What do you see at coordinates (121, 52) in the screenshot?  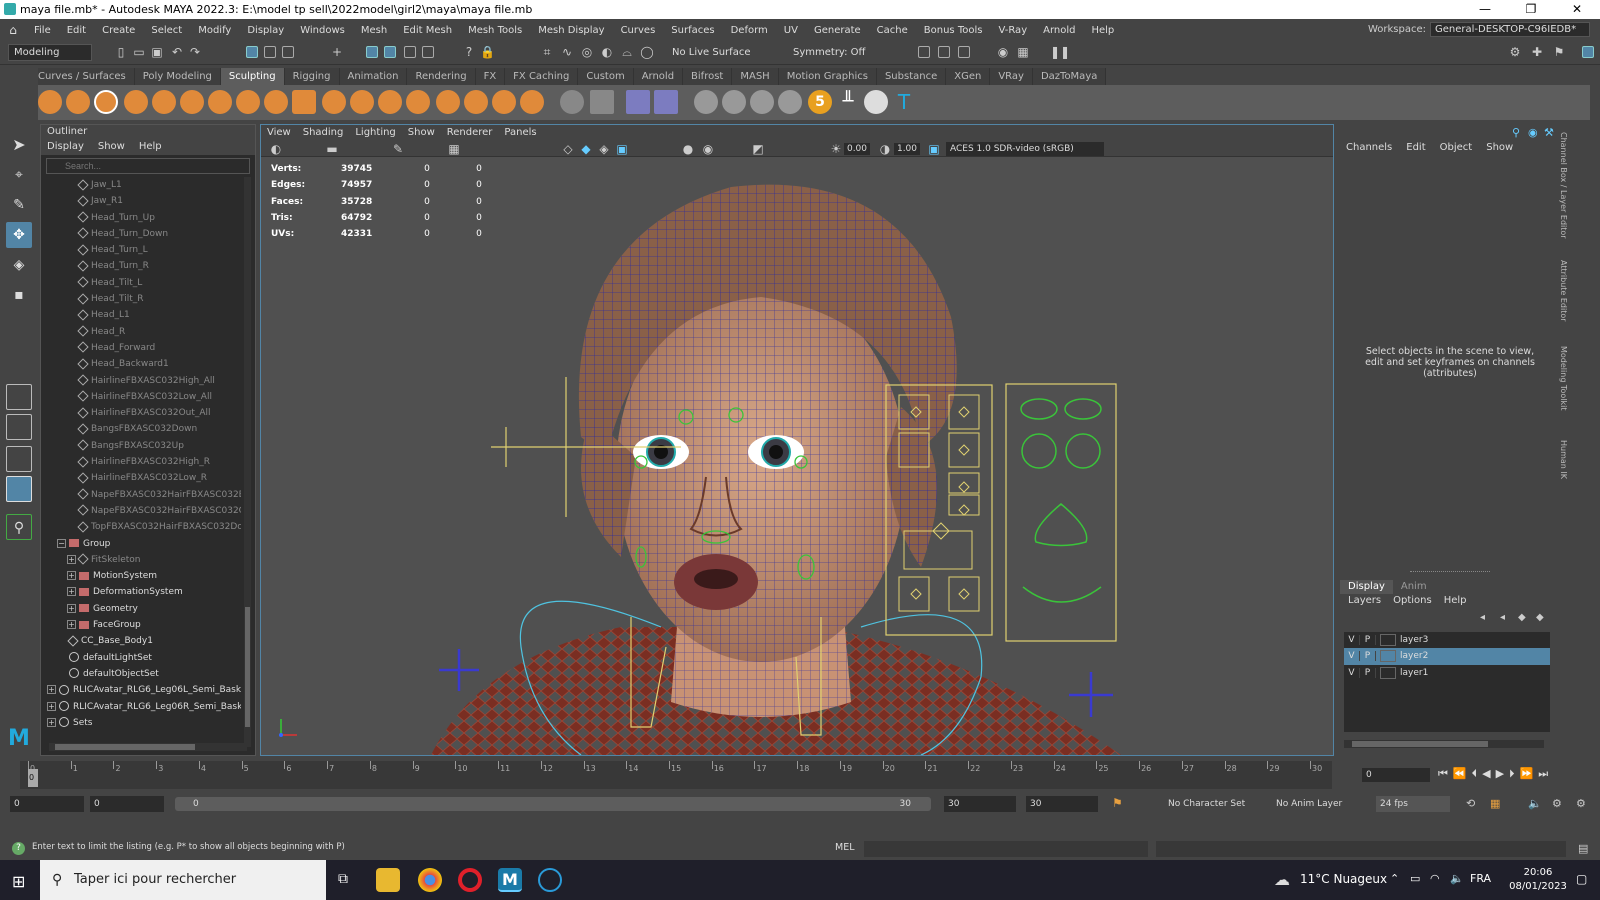 I see `new-scene-icon: ▯` at bounding box center [121, 52].